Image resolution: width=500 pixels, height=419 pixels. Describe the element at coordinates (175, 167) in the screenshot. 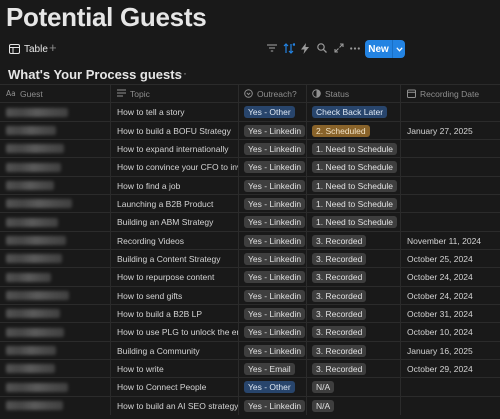

I see `topic-cell: How to convince your CFO to inve` at that location.